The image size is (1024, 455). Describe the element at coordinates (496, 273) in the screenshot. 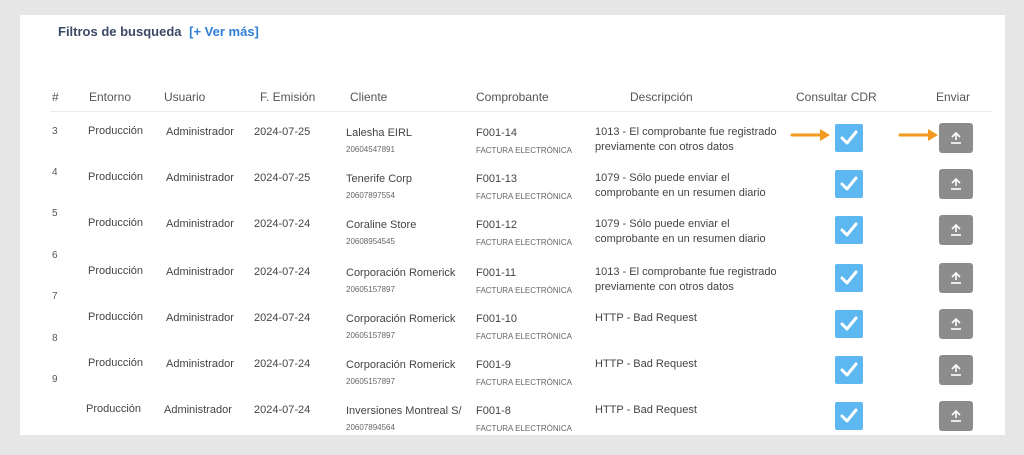

I see `cell-comprobante: F001-11` at that location.